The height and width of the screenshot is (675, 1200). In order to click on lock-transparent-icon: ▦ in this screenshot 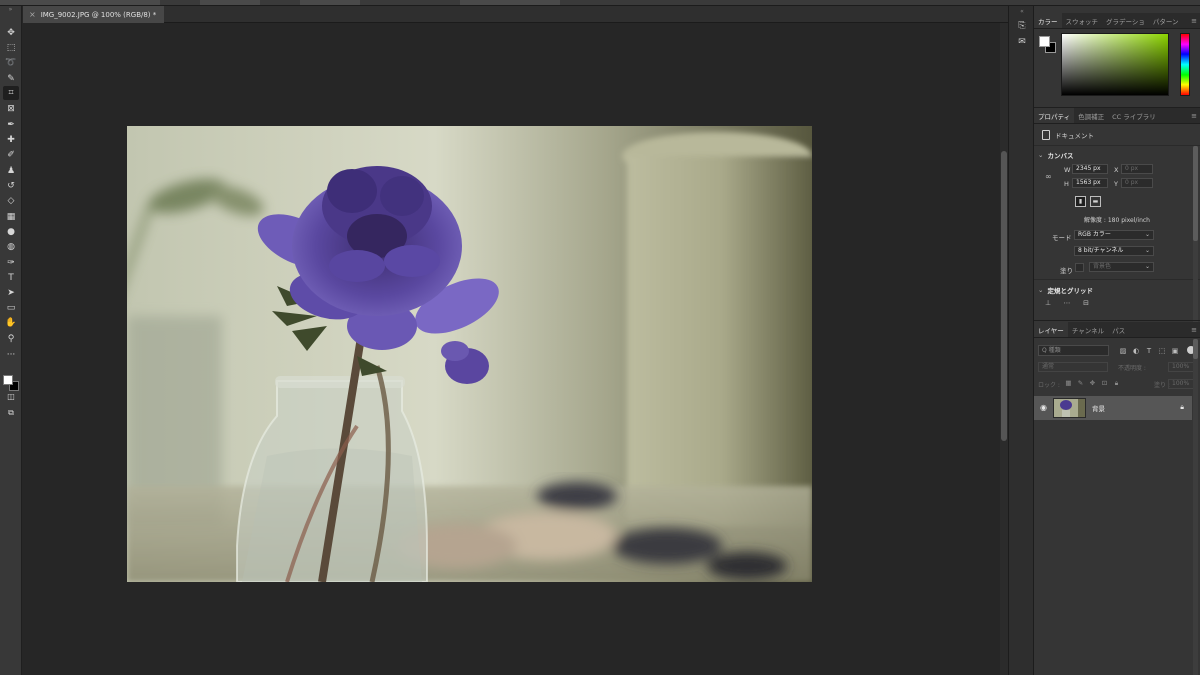, I will do `click(1068, 383)`.